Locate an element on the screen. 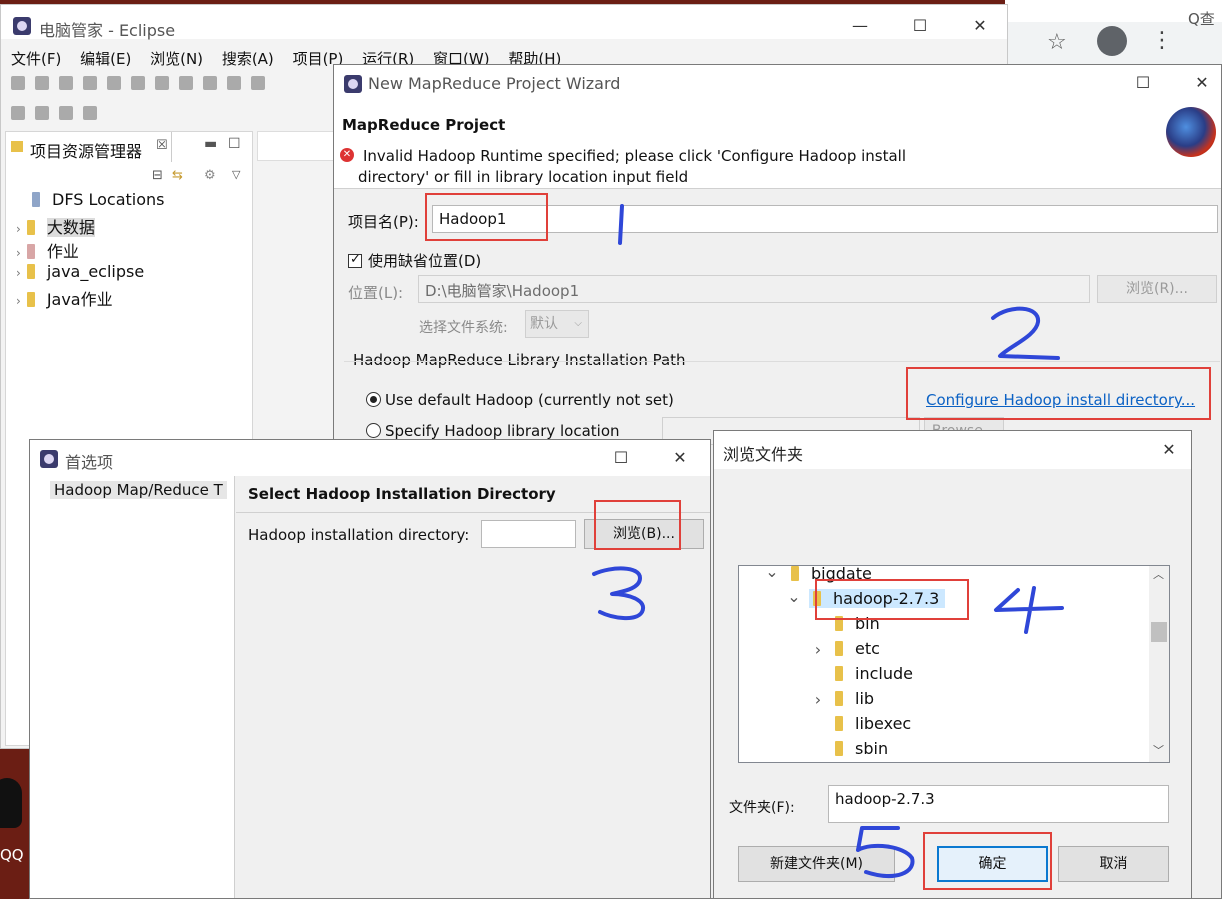 This screenshot has width=1222, height=899. preferences-maximize-button: ☐ is located at coordinates (621, 458).